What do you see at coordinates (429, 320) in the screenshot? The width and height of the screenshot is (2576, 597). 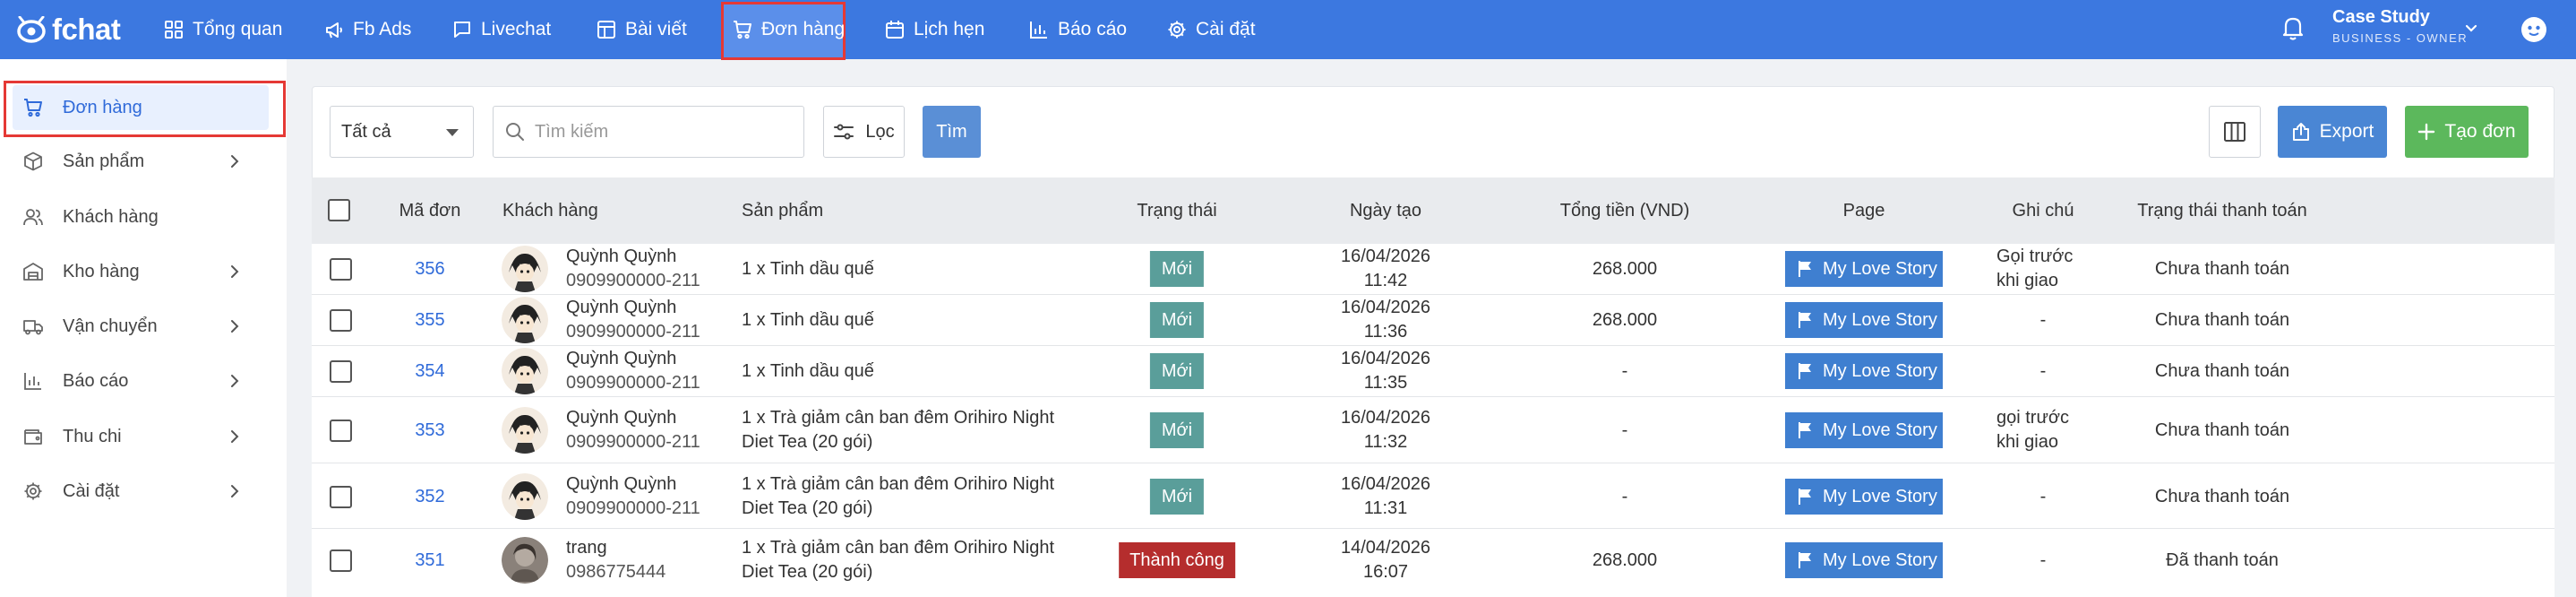 I see `order-id-link: 355` at bounding box center [429, 320].